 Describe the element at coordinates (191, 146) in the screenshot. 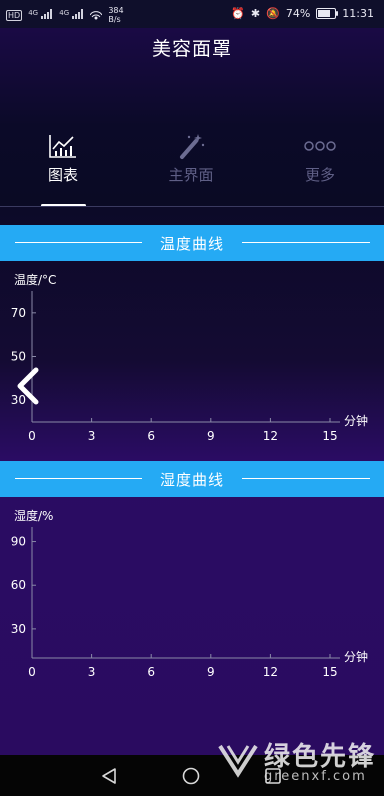

I see `magic-wand-icon` at that location.